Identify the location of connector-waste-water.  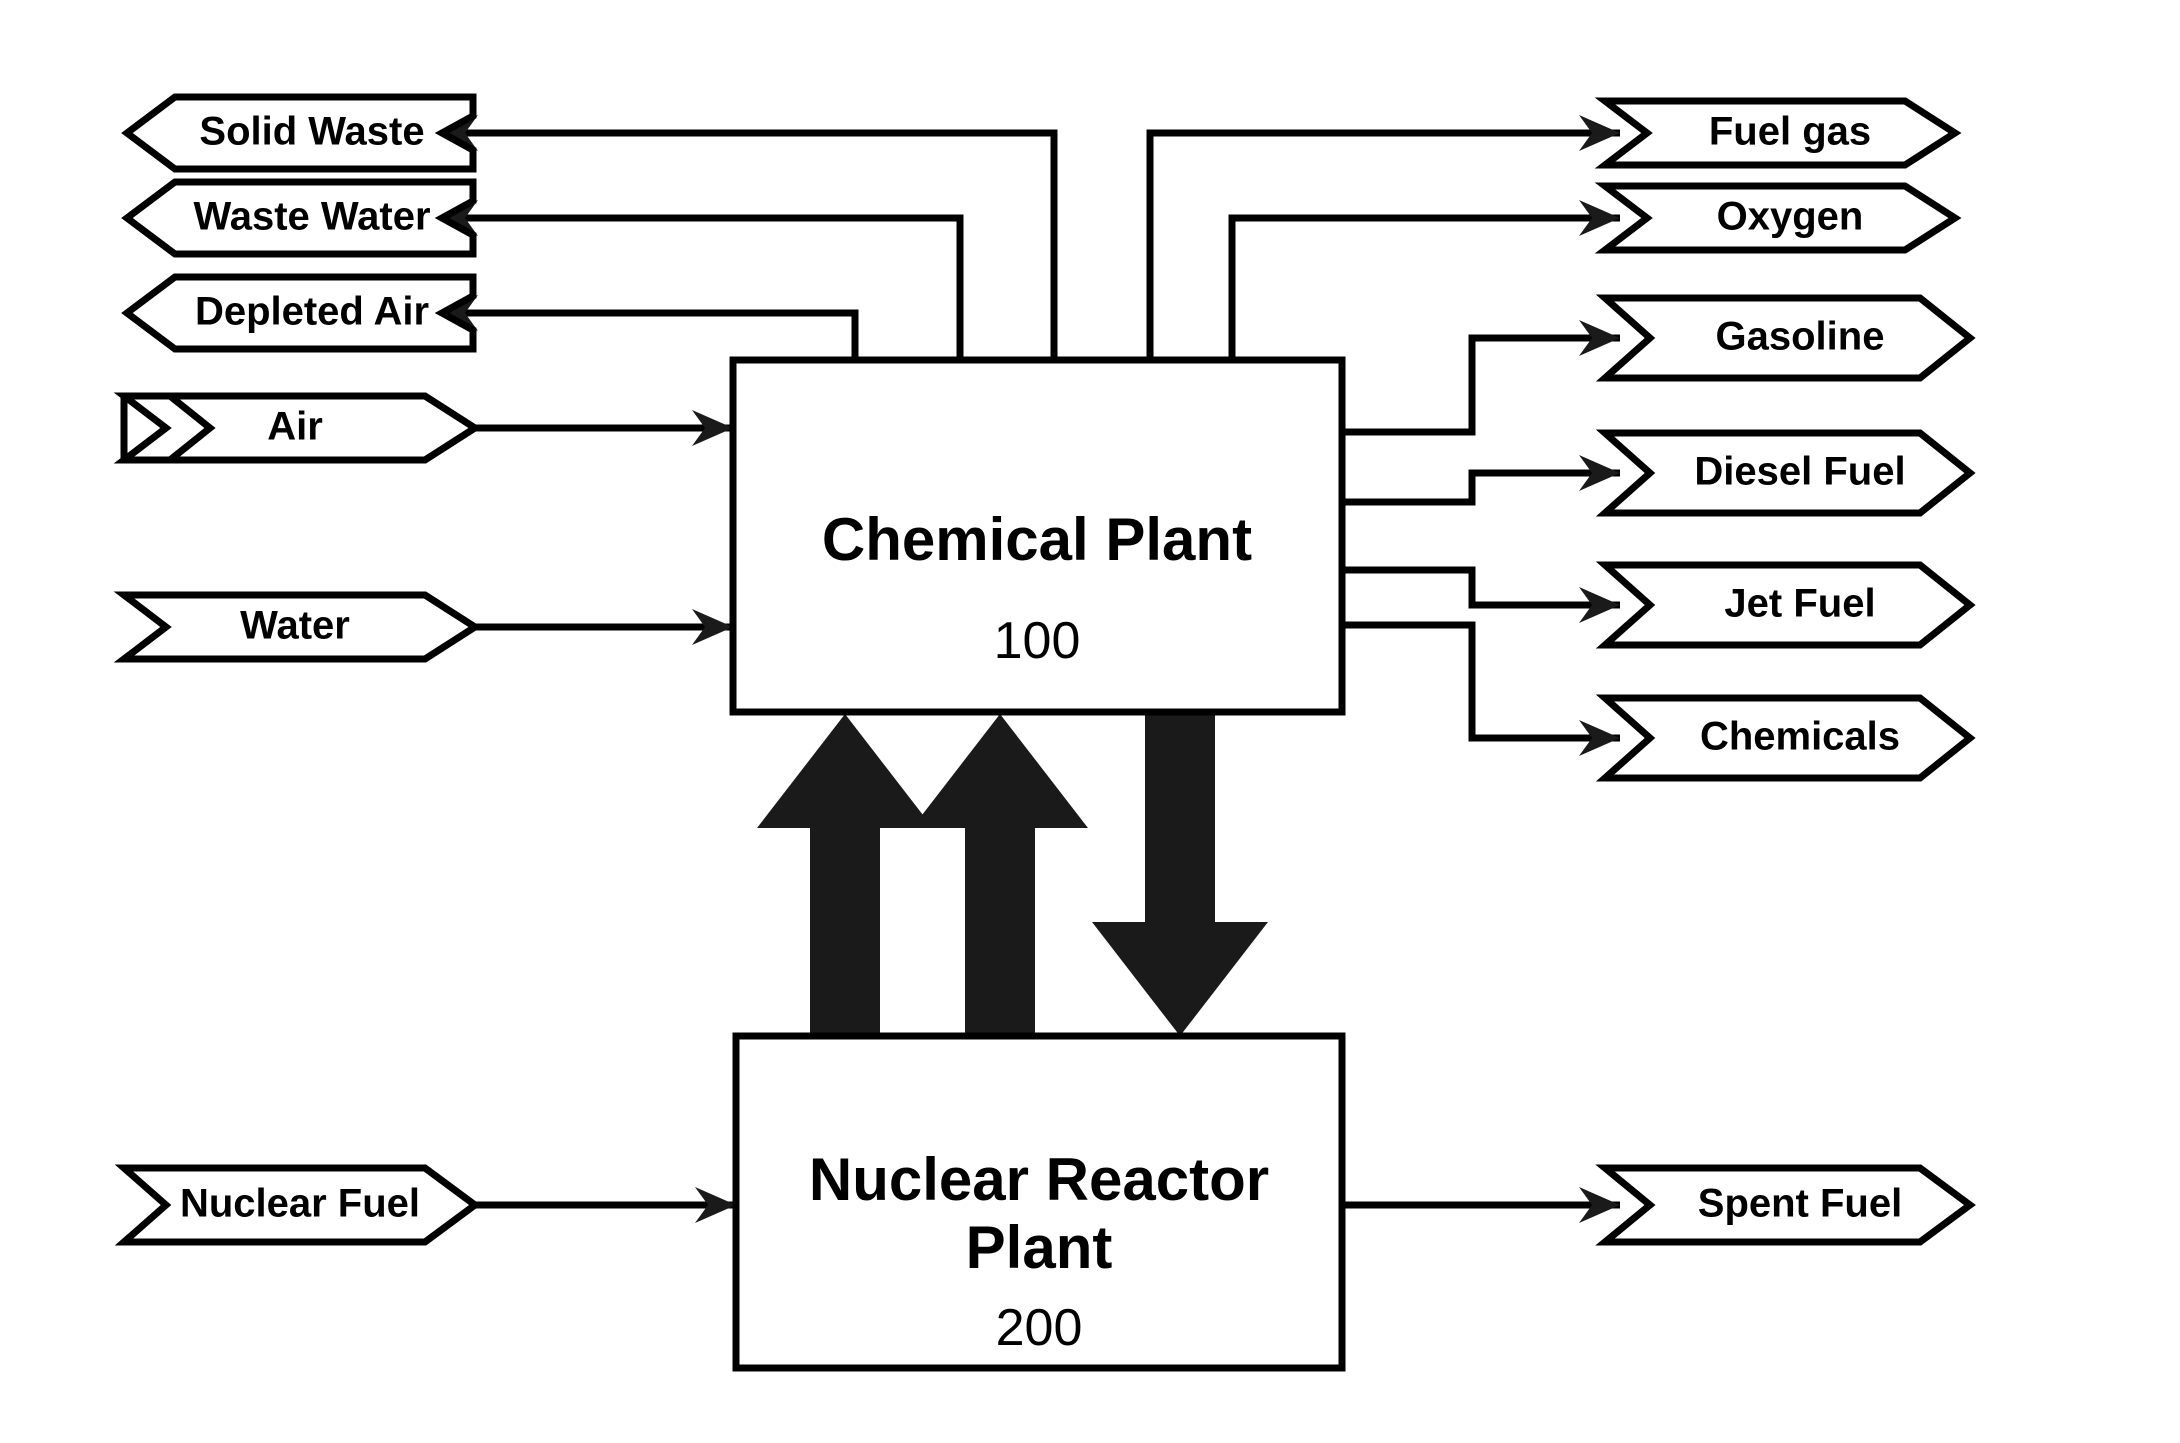
(700, 287).